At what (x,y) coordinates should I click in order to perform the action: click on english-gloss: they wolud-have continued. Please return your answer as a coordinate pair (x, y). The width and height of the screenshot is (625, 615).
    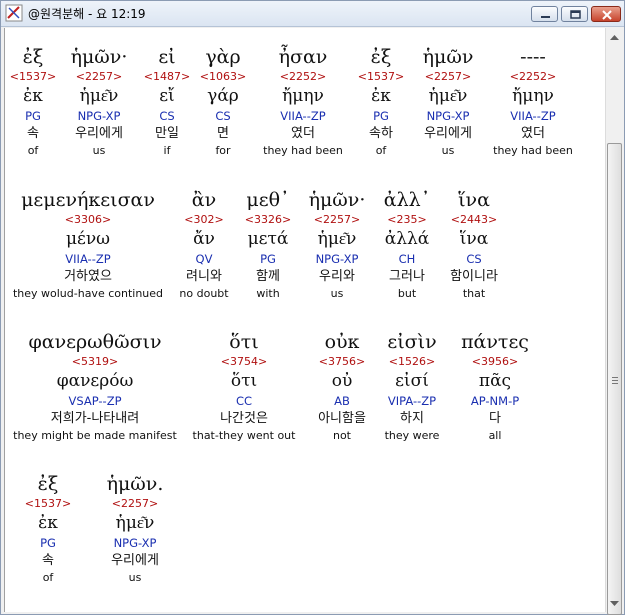
    Looking at the image, I should click on (88, 293).